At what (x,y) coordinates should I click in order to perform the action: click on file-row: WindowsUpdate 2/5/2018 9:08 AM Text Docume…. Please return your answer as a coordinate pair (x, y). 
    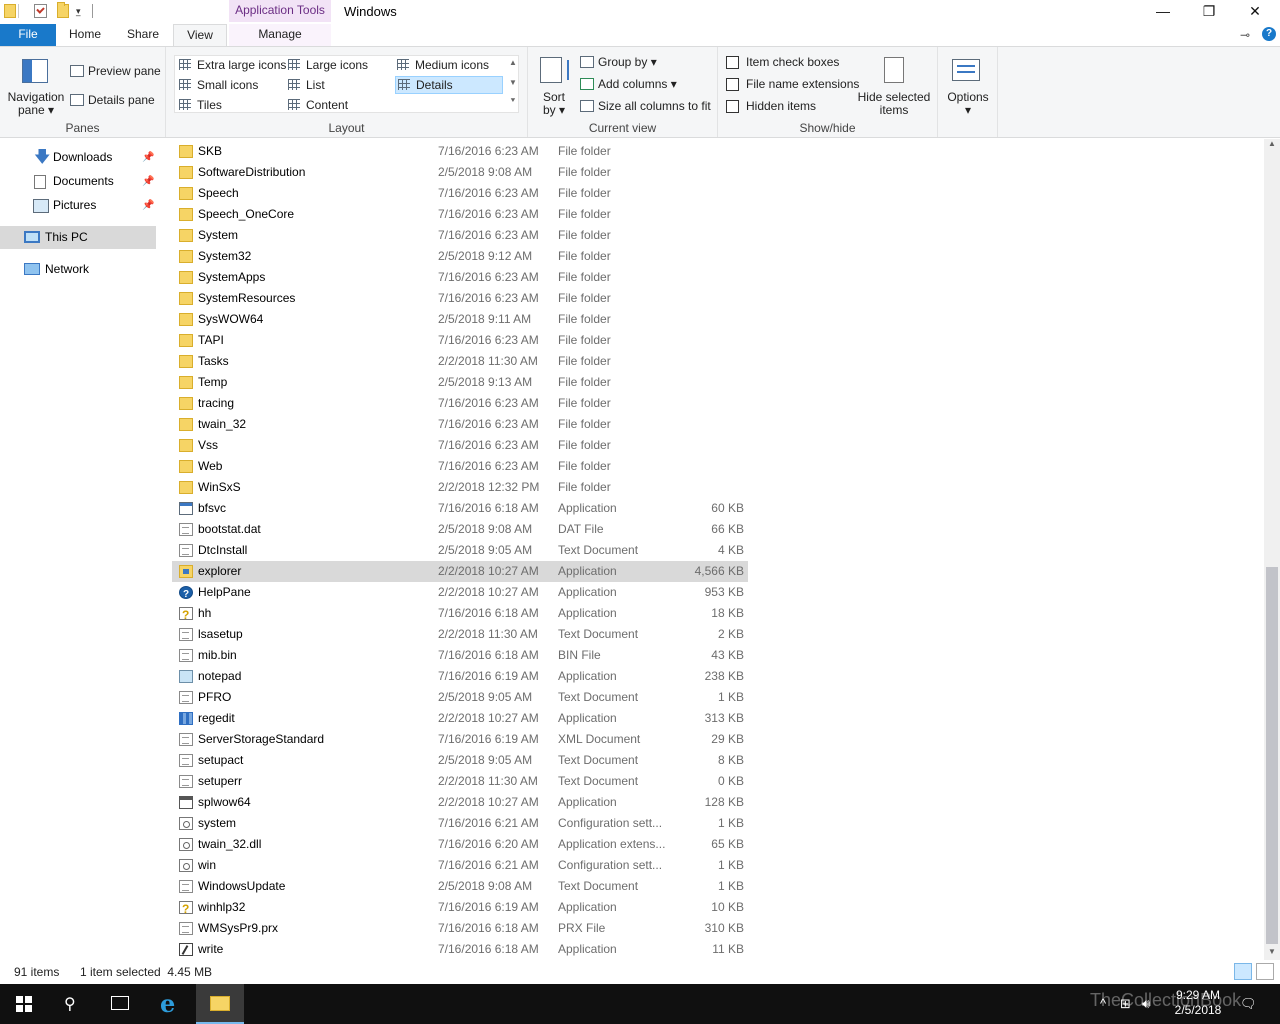
    Looking at the image, I should click on (460, 886).